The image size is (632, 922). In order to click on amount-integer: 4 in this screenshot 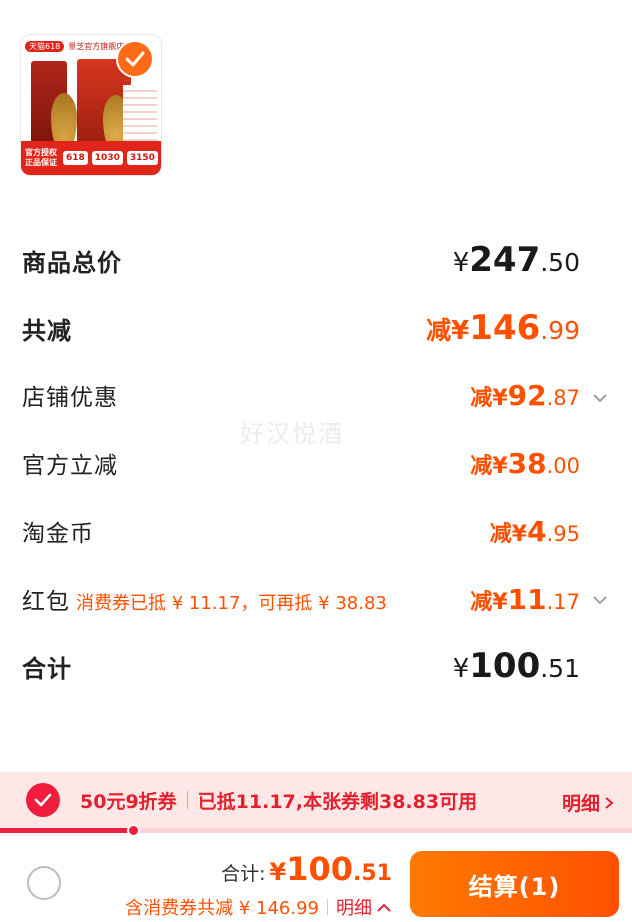, I will do `click(537, 531)`.